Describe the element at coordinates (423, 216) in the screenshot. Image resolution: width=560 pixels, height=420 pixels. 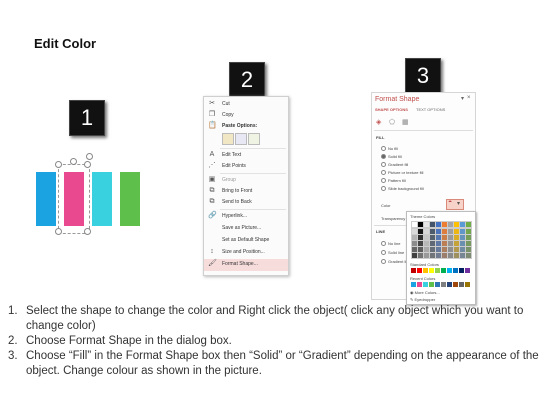
I see `theme-colors-label: Theme Colors` at that location.